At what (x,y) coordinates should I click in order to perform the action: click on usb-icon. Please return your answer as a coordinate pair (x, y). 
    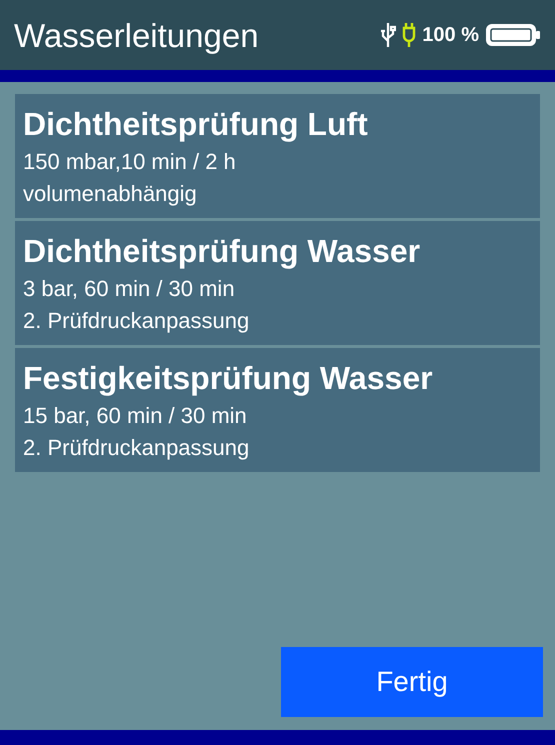
    Looking at the image, I should click on (388, 35).